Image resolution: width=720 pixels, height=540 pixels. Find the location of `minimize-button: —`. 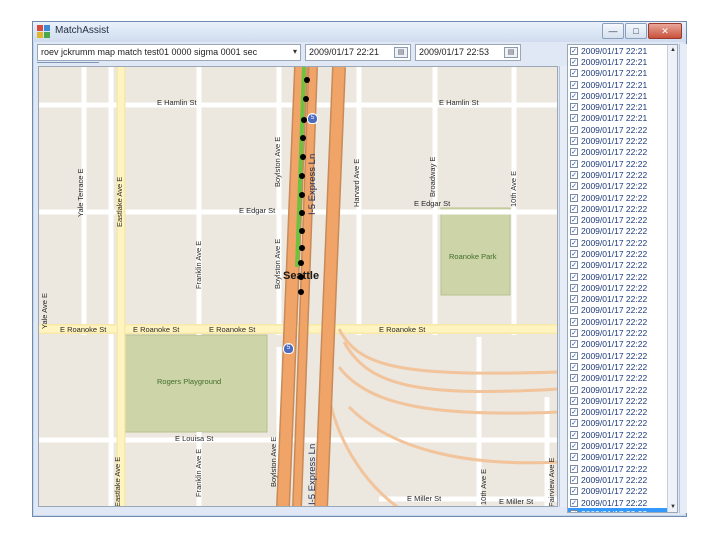

minimize-button: — is located at coordinates (613, 31).